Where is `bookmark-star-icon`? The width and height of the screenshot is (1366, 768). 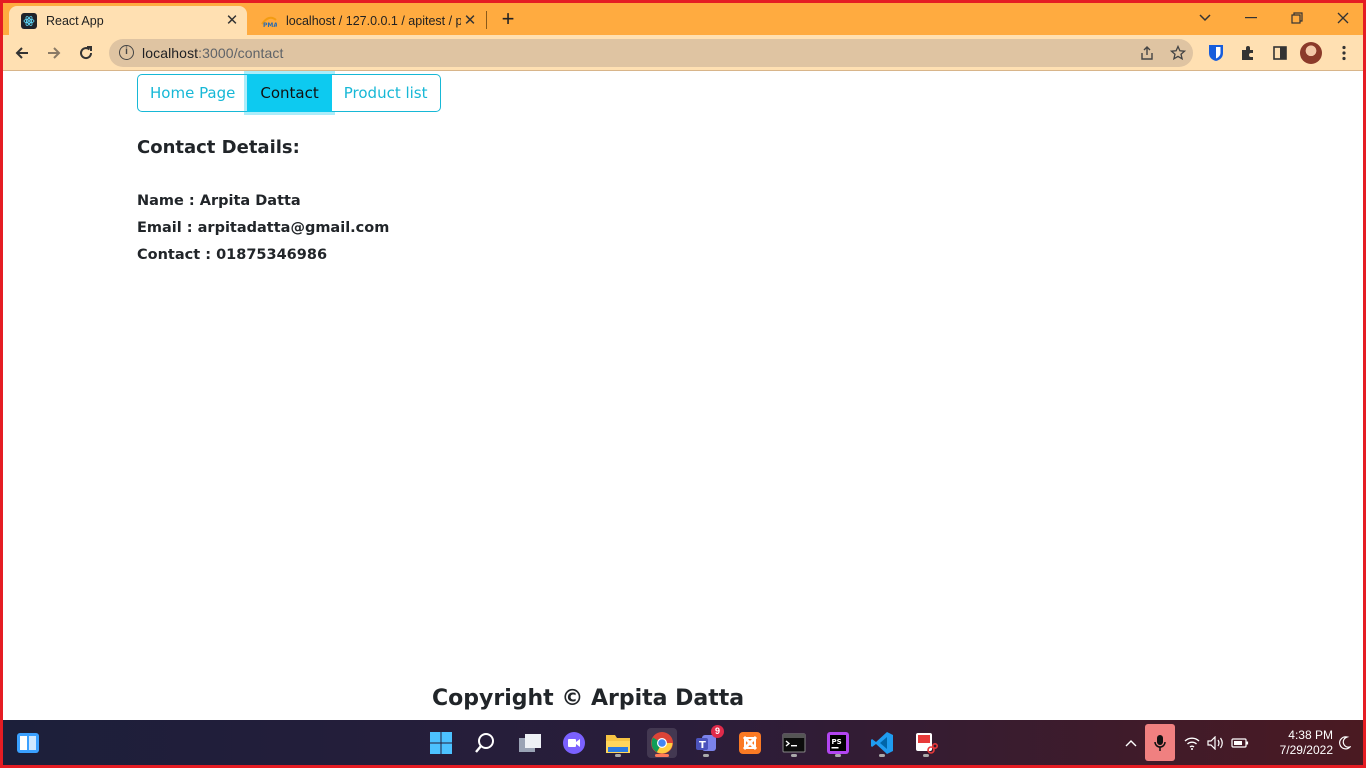 bookmark-star-icon is located at coordinates (1178, 53).